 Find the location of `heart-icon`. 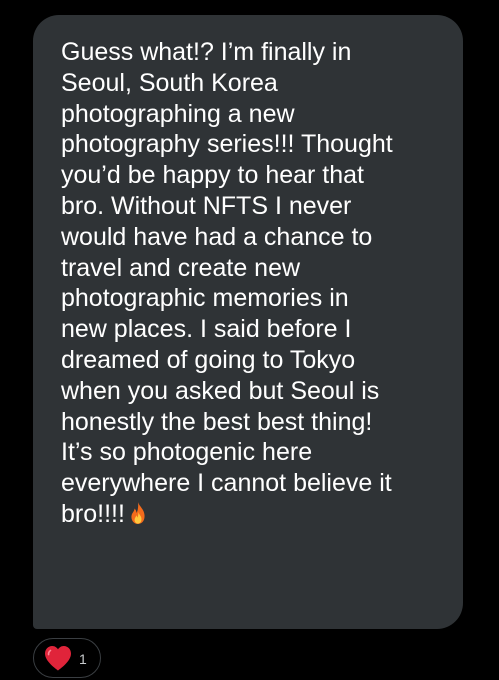

heart-icon is located at coordinates (58, 658).